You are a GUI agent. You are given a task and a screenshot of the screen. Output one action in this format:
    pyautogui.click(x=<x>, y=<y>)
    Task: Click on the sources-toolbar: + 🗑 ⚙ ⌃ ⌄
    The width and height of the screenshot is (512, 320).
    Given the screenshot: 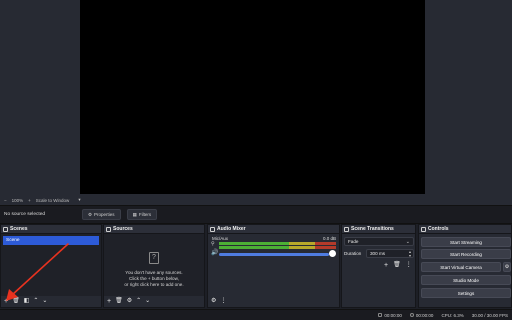 What is the action you would take?
    pyautogui.click(x=154, y=301)
    